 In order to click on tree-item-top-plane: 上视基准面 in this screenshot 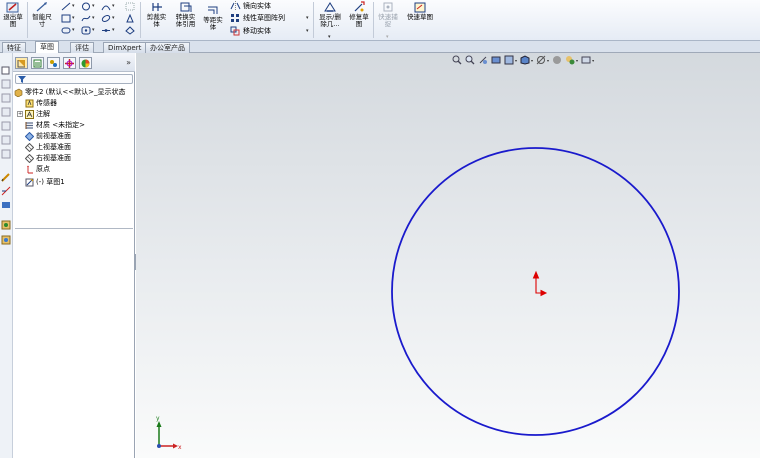, I will do `click(48, 147)`.